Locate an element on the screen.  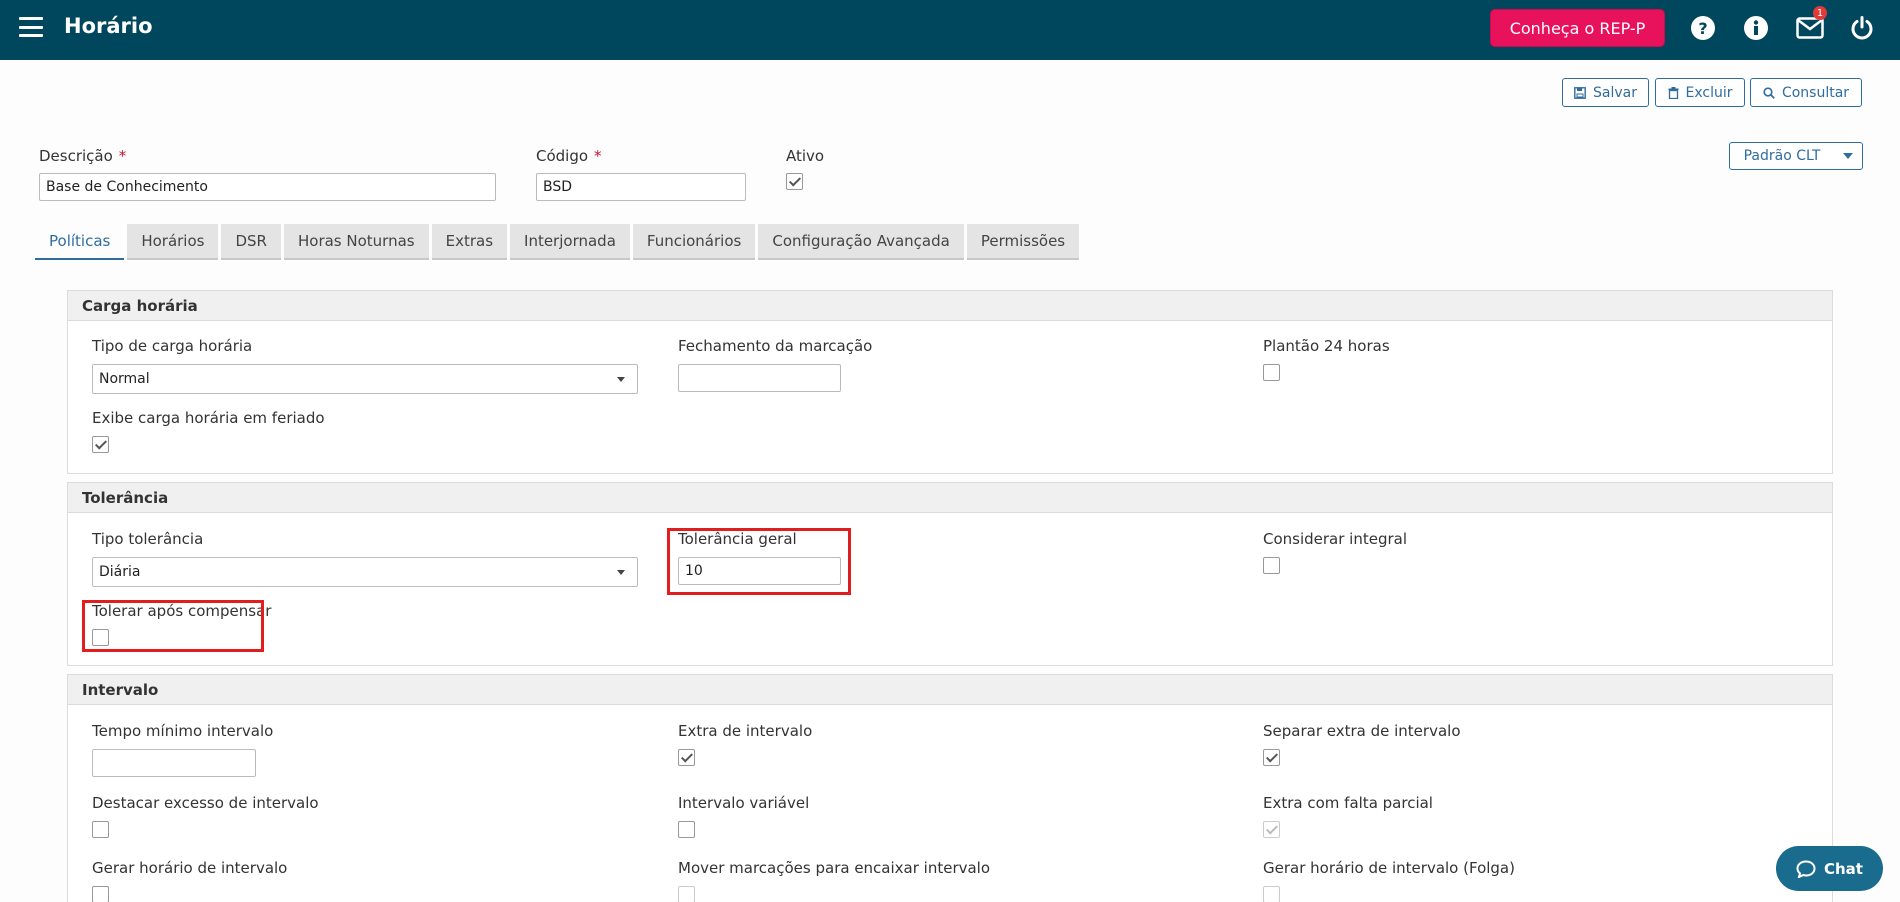
search-button: Consultar is located at coordinates (1806, 92).